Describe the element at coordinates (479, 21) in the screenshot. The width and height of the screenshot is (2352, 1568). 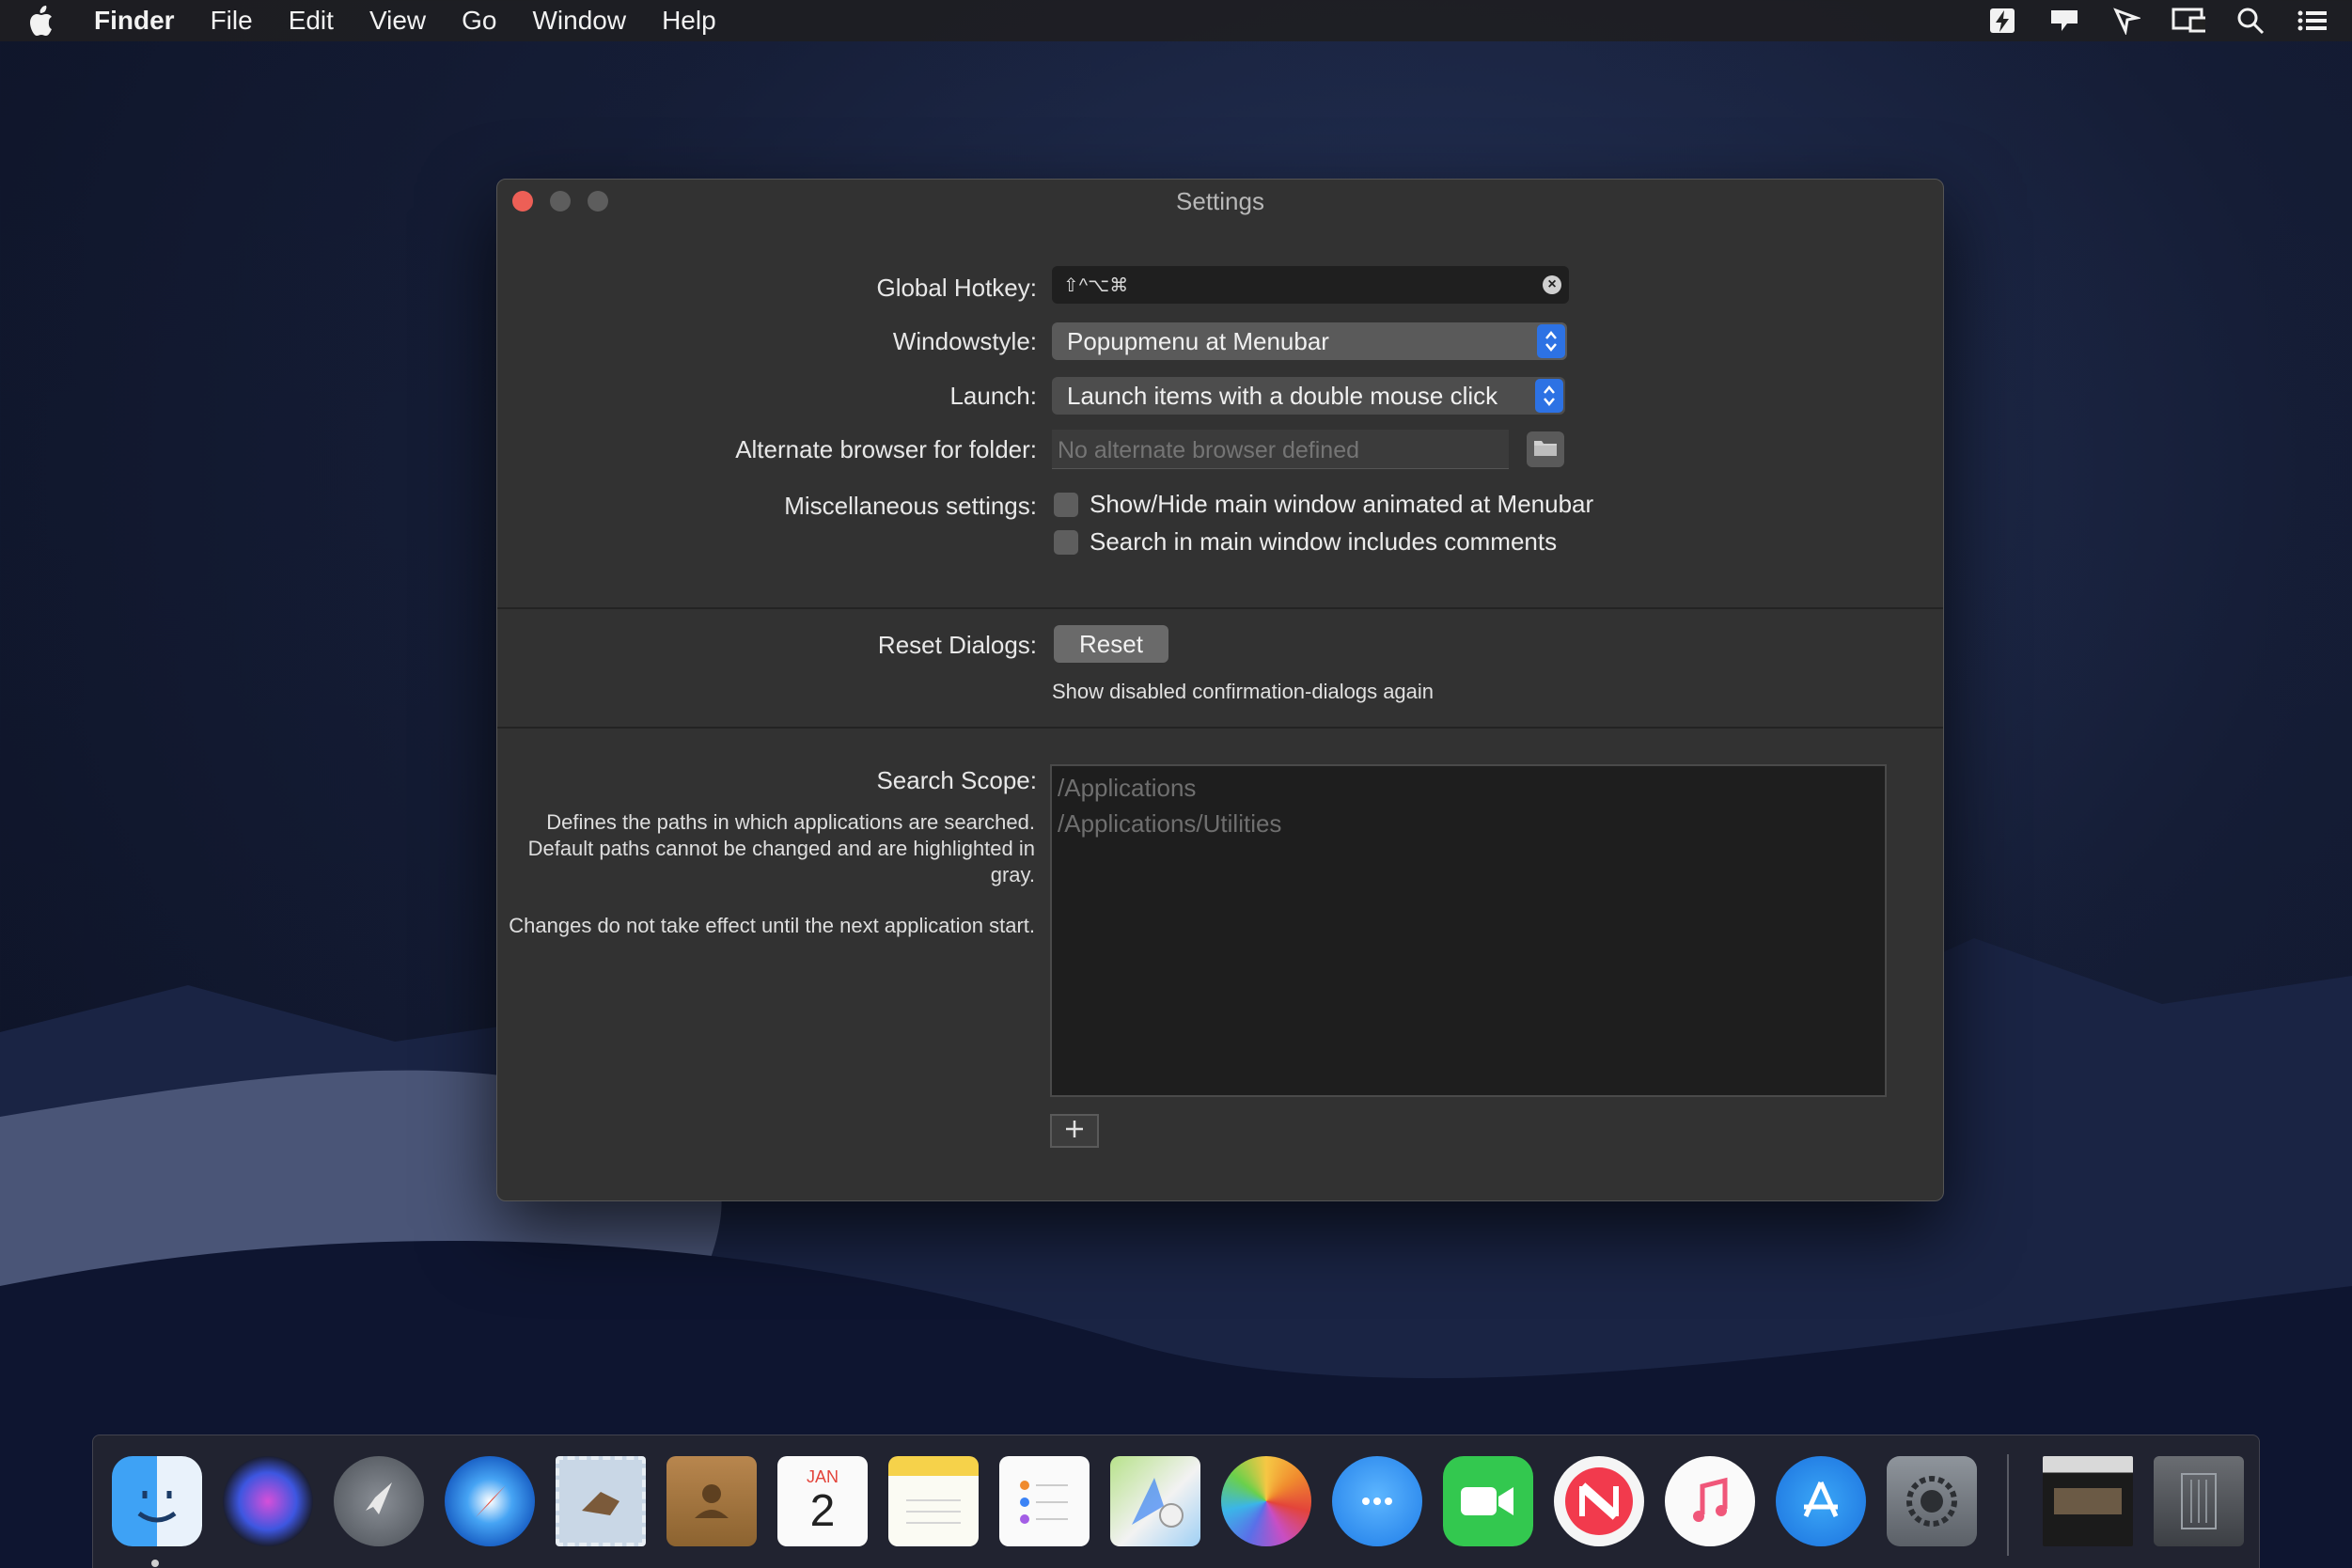
I see `menu-go: Go` at that location.